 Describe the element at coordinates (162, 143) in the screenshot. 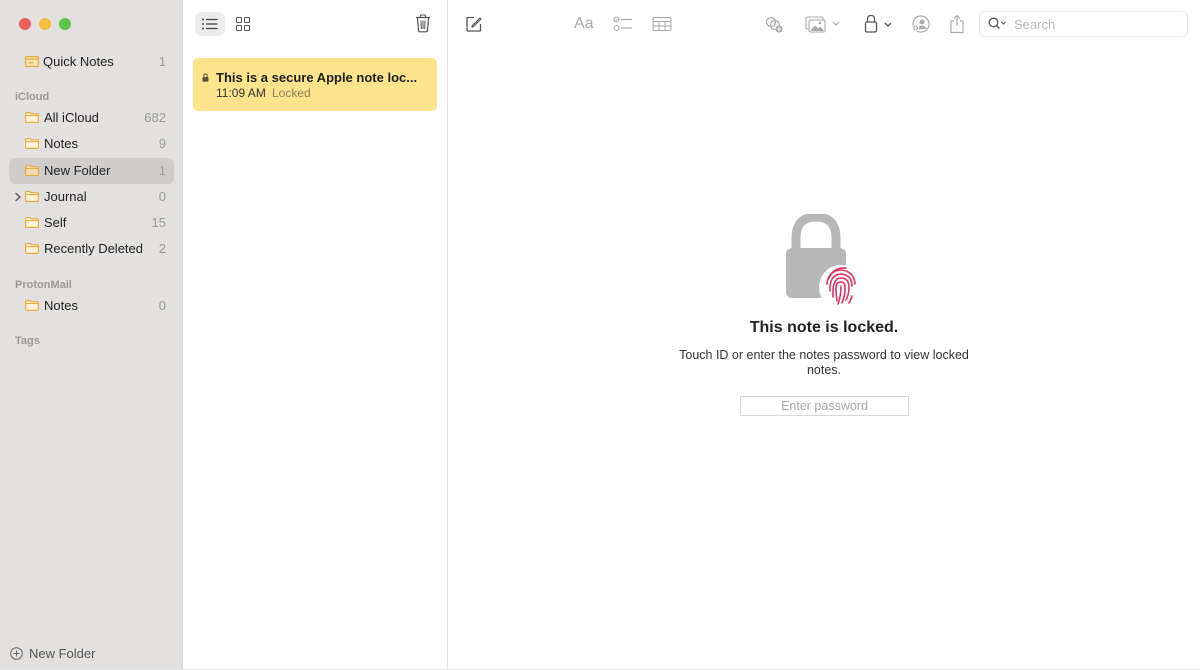

I see `sidebar-item-count: 9` at that location.